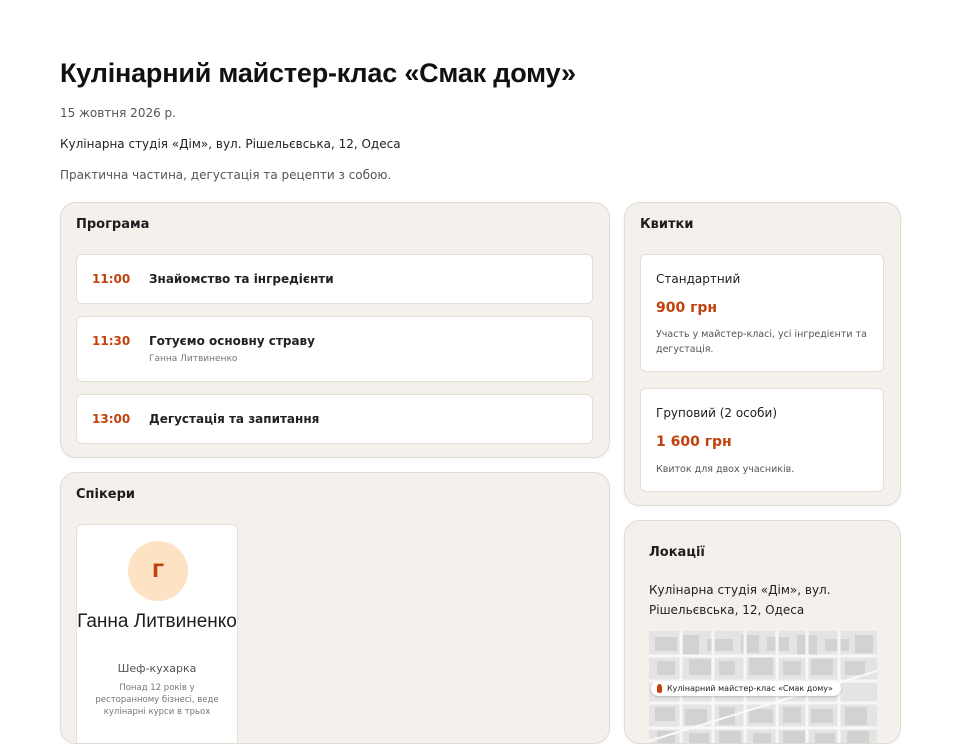  What do you see at coordinates (677, 552) in the screenshot?
I see `locations-title: Локації` at bounding box center [677, 552].